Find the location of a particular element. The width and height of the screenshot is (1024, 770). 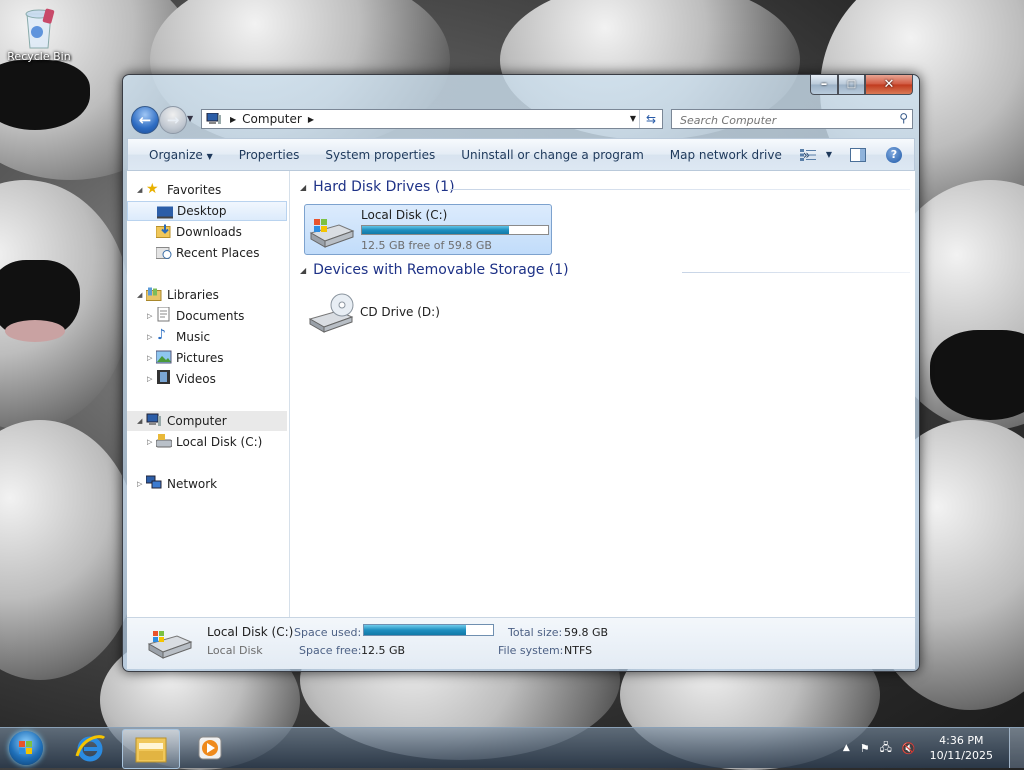

network-icon is located at coordinates (154, 482).